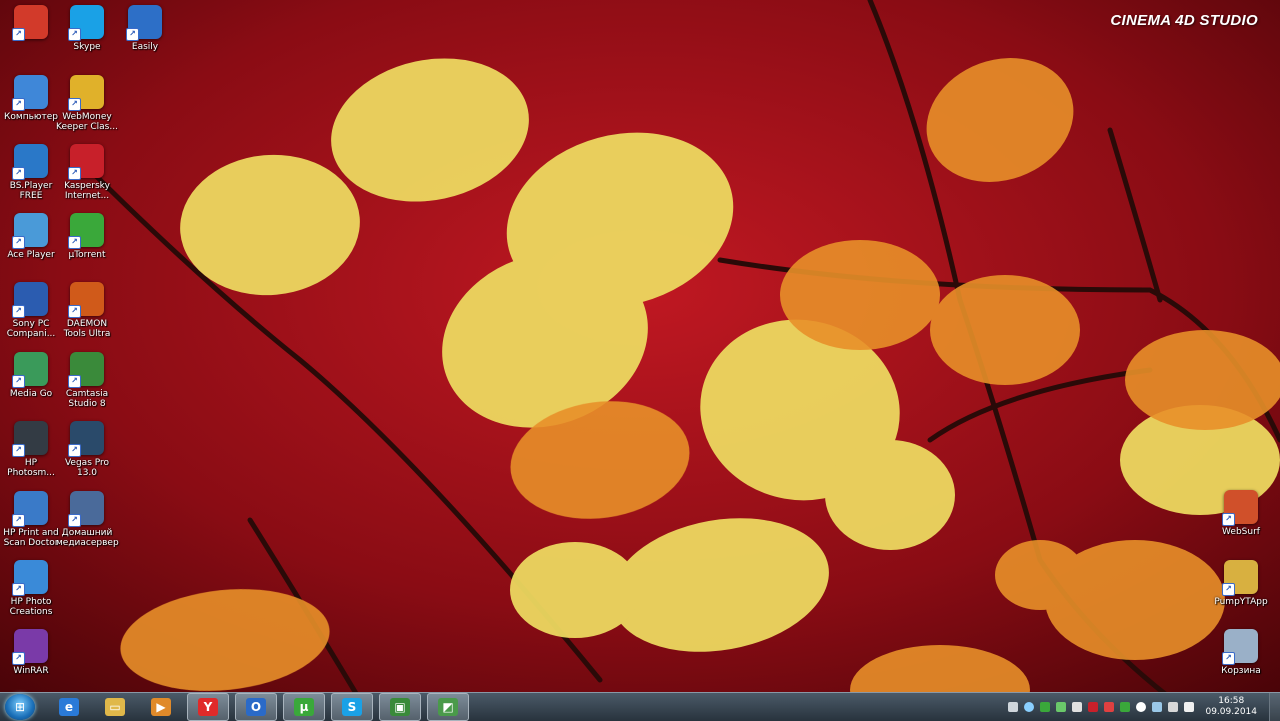 Image resolution: width=1280 pixels, height=721 pixels. What do you see at coordinates (30, 578) in the screenshot?
I see `hp-photo-creations-icon: ↗` at bounding box center [30, 578].